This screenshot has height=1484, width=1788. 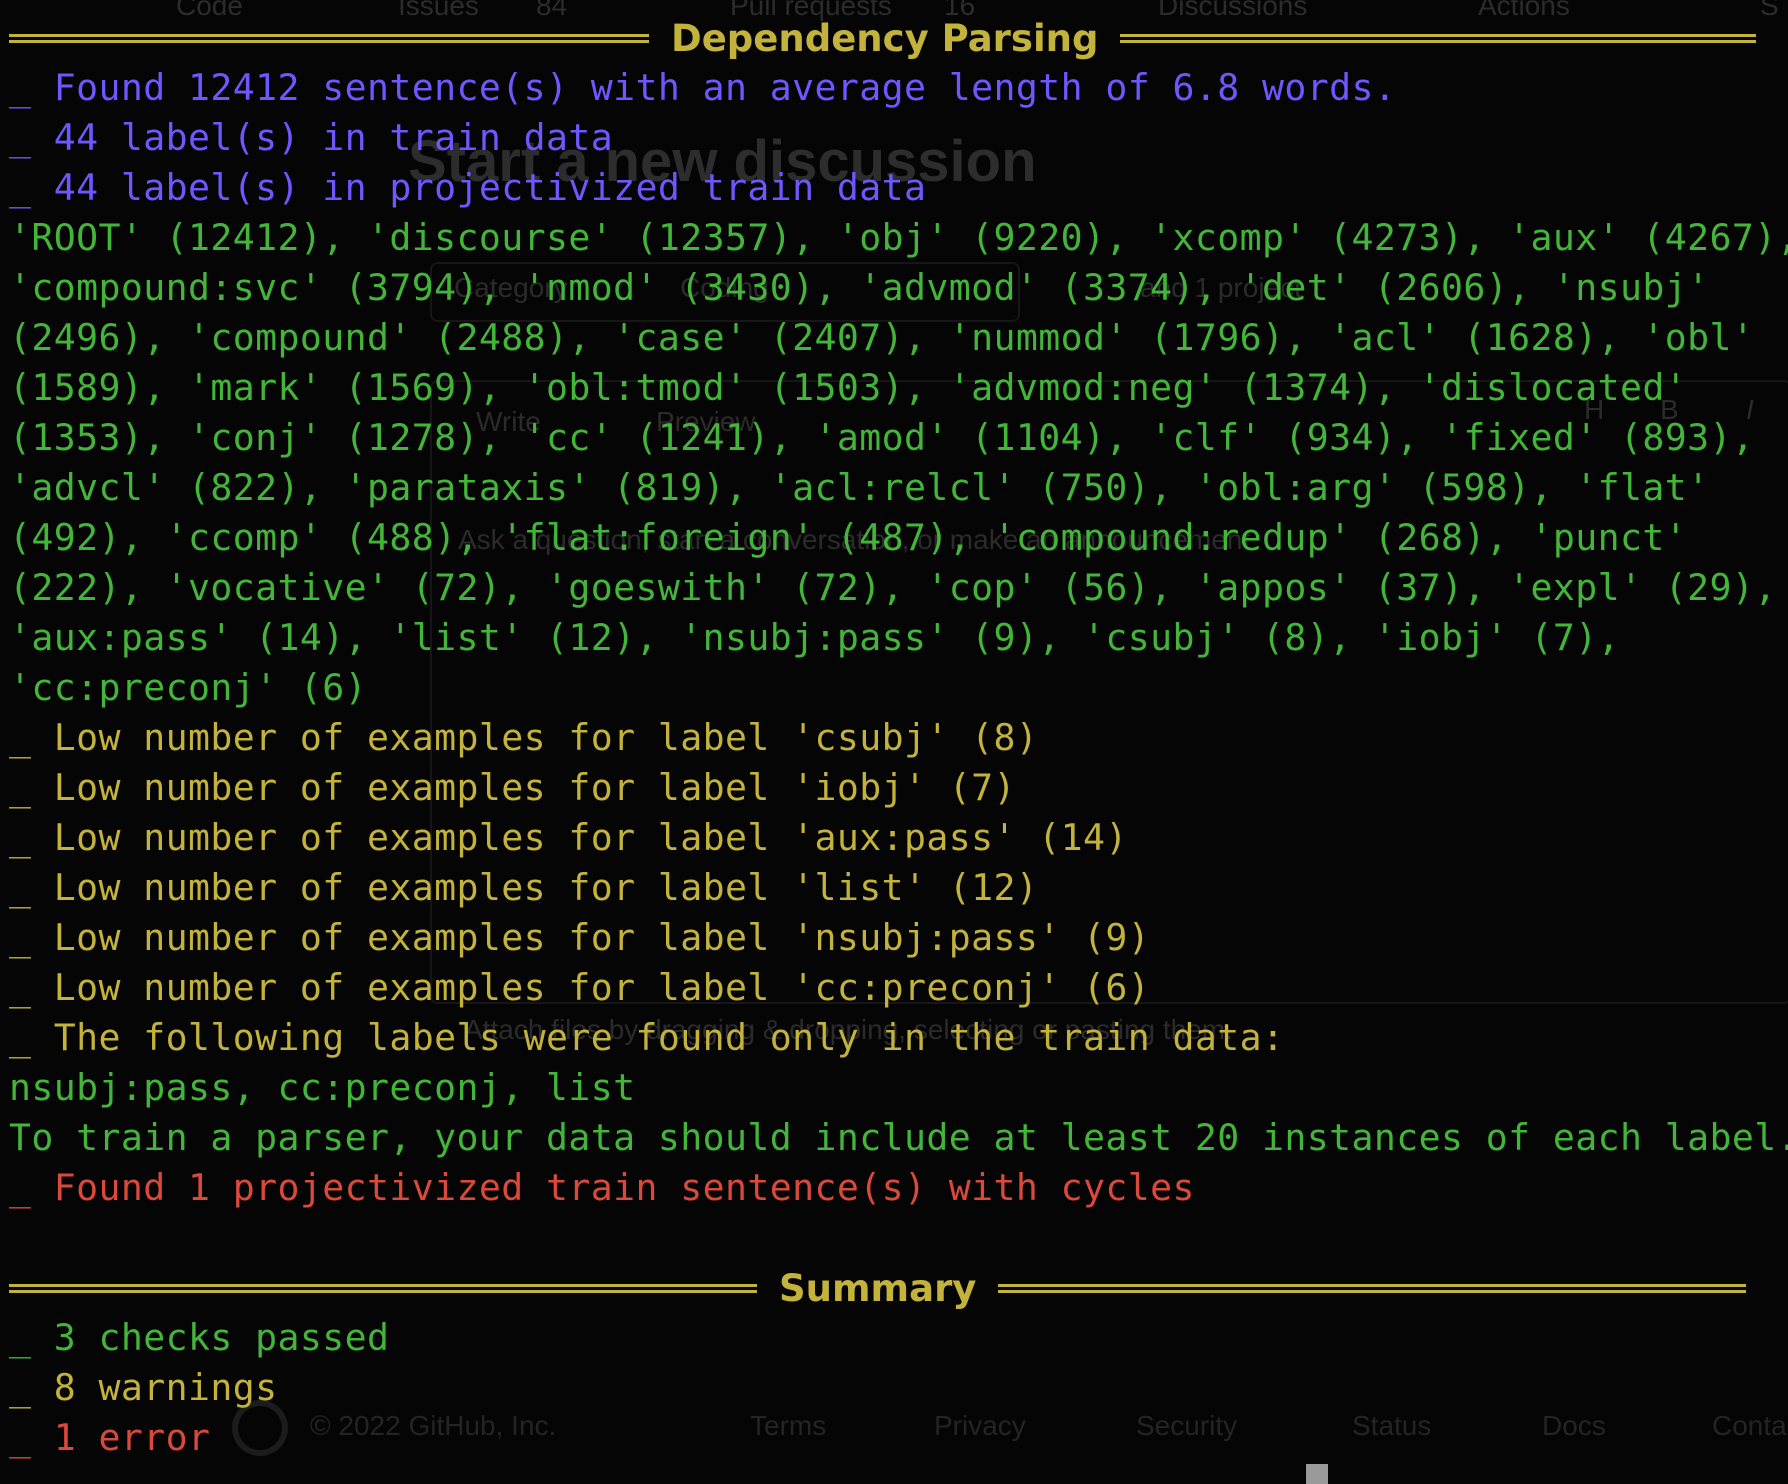 What do you see at coordinates (329, 38) in the screenshot?
I see `header-rule-left` at bounding box center [329, 38].